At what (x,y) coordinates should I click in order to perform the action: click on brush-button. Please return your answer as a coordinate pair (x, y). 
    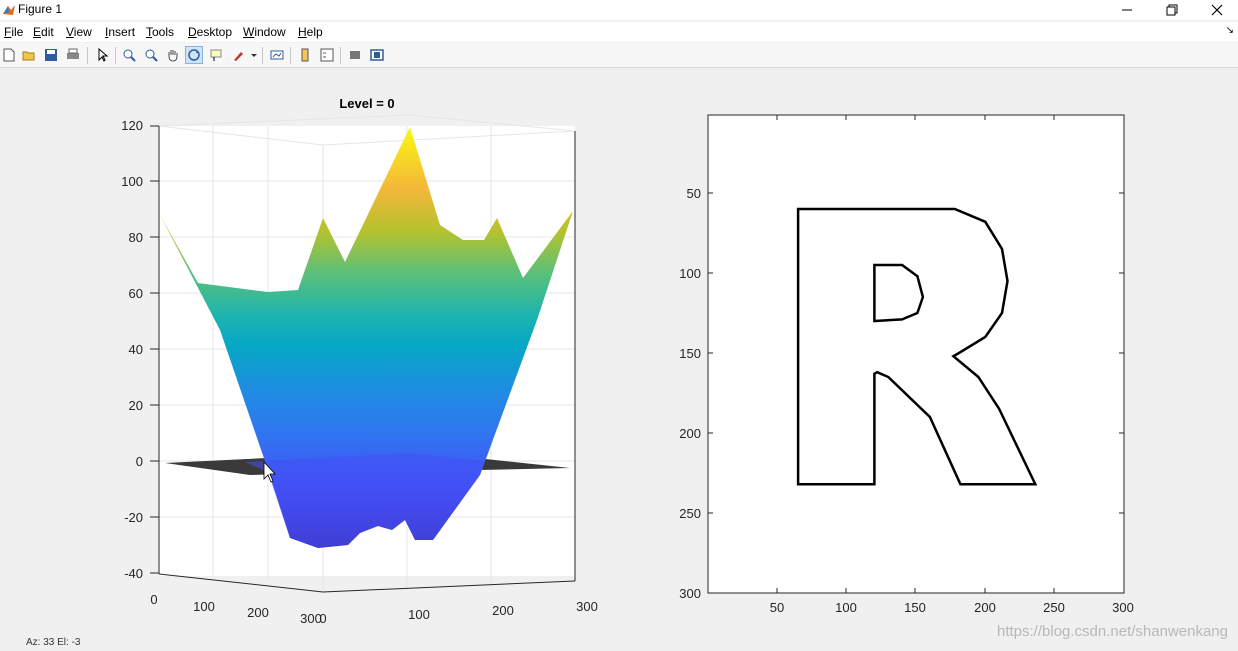
    Looking at the image, I should click on (245, 55).